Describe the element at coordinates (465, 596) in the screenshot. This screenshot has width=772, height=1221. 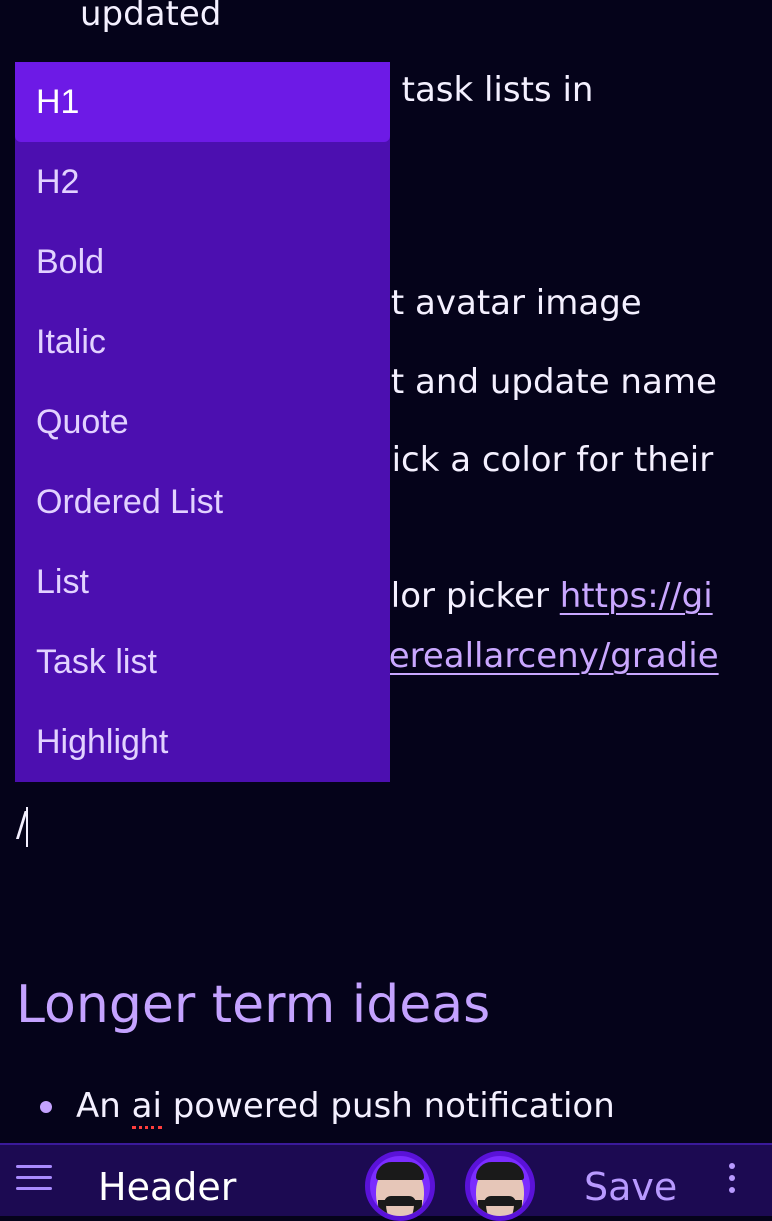
I see `text-fragment: olor picker` at that location.